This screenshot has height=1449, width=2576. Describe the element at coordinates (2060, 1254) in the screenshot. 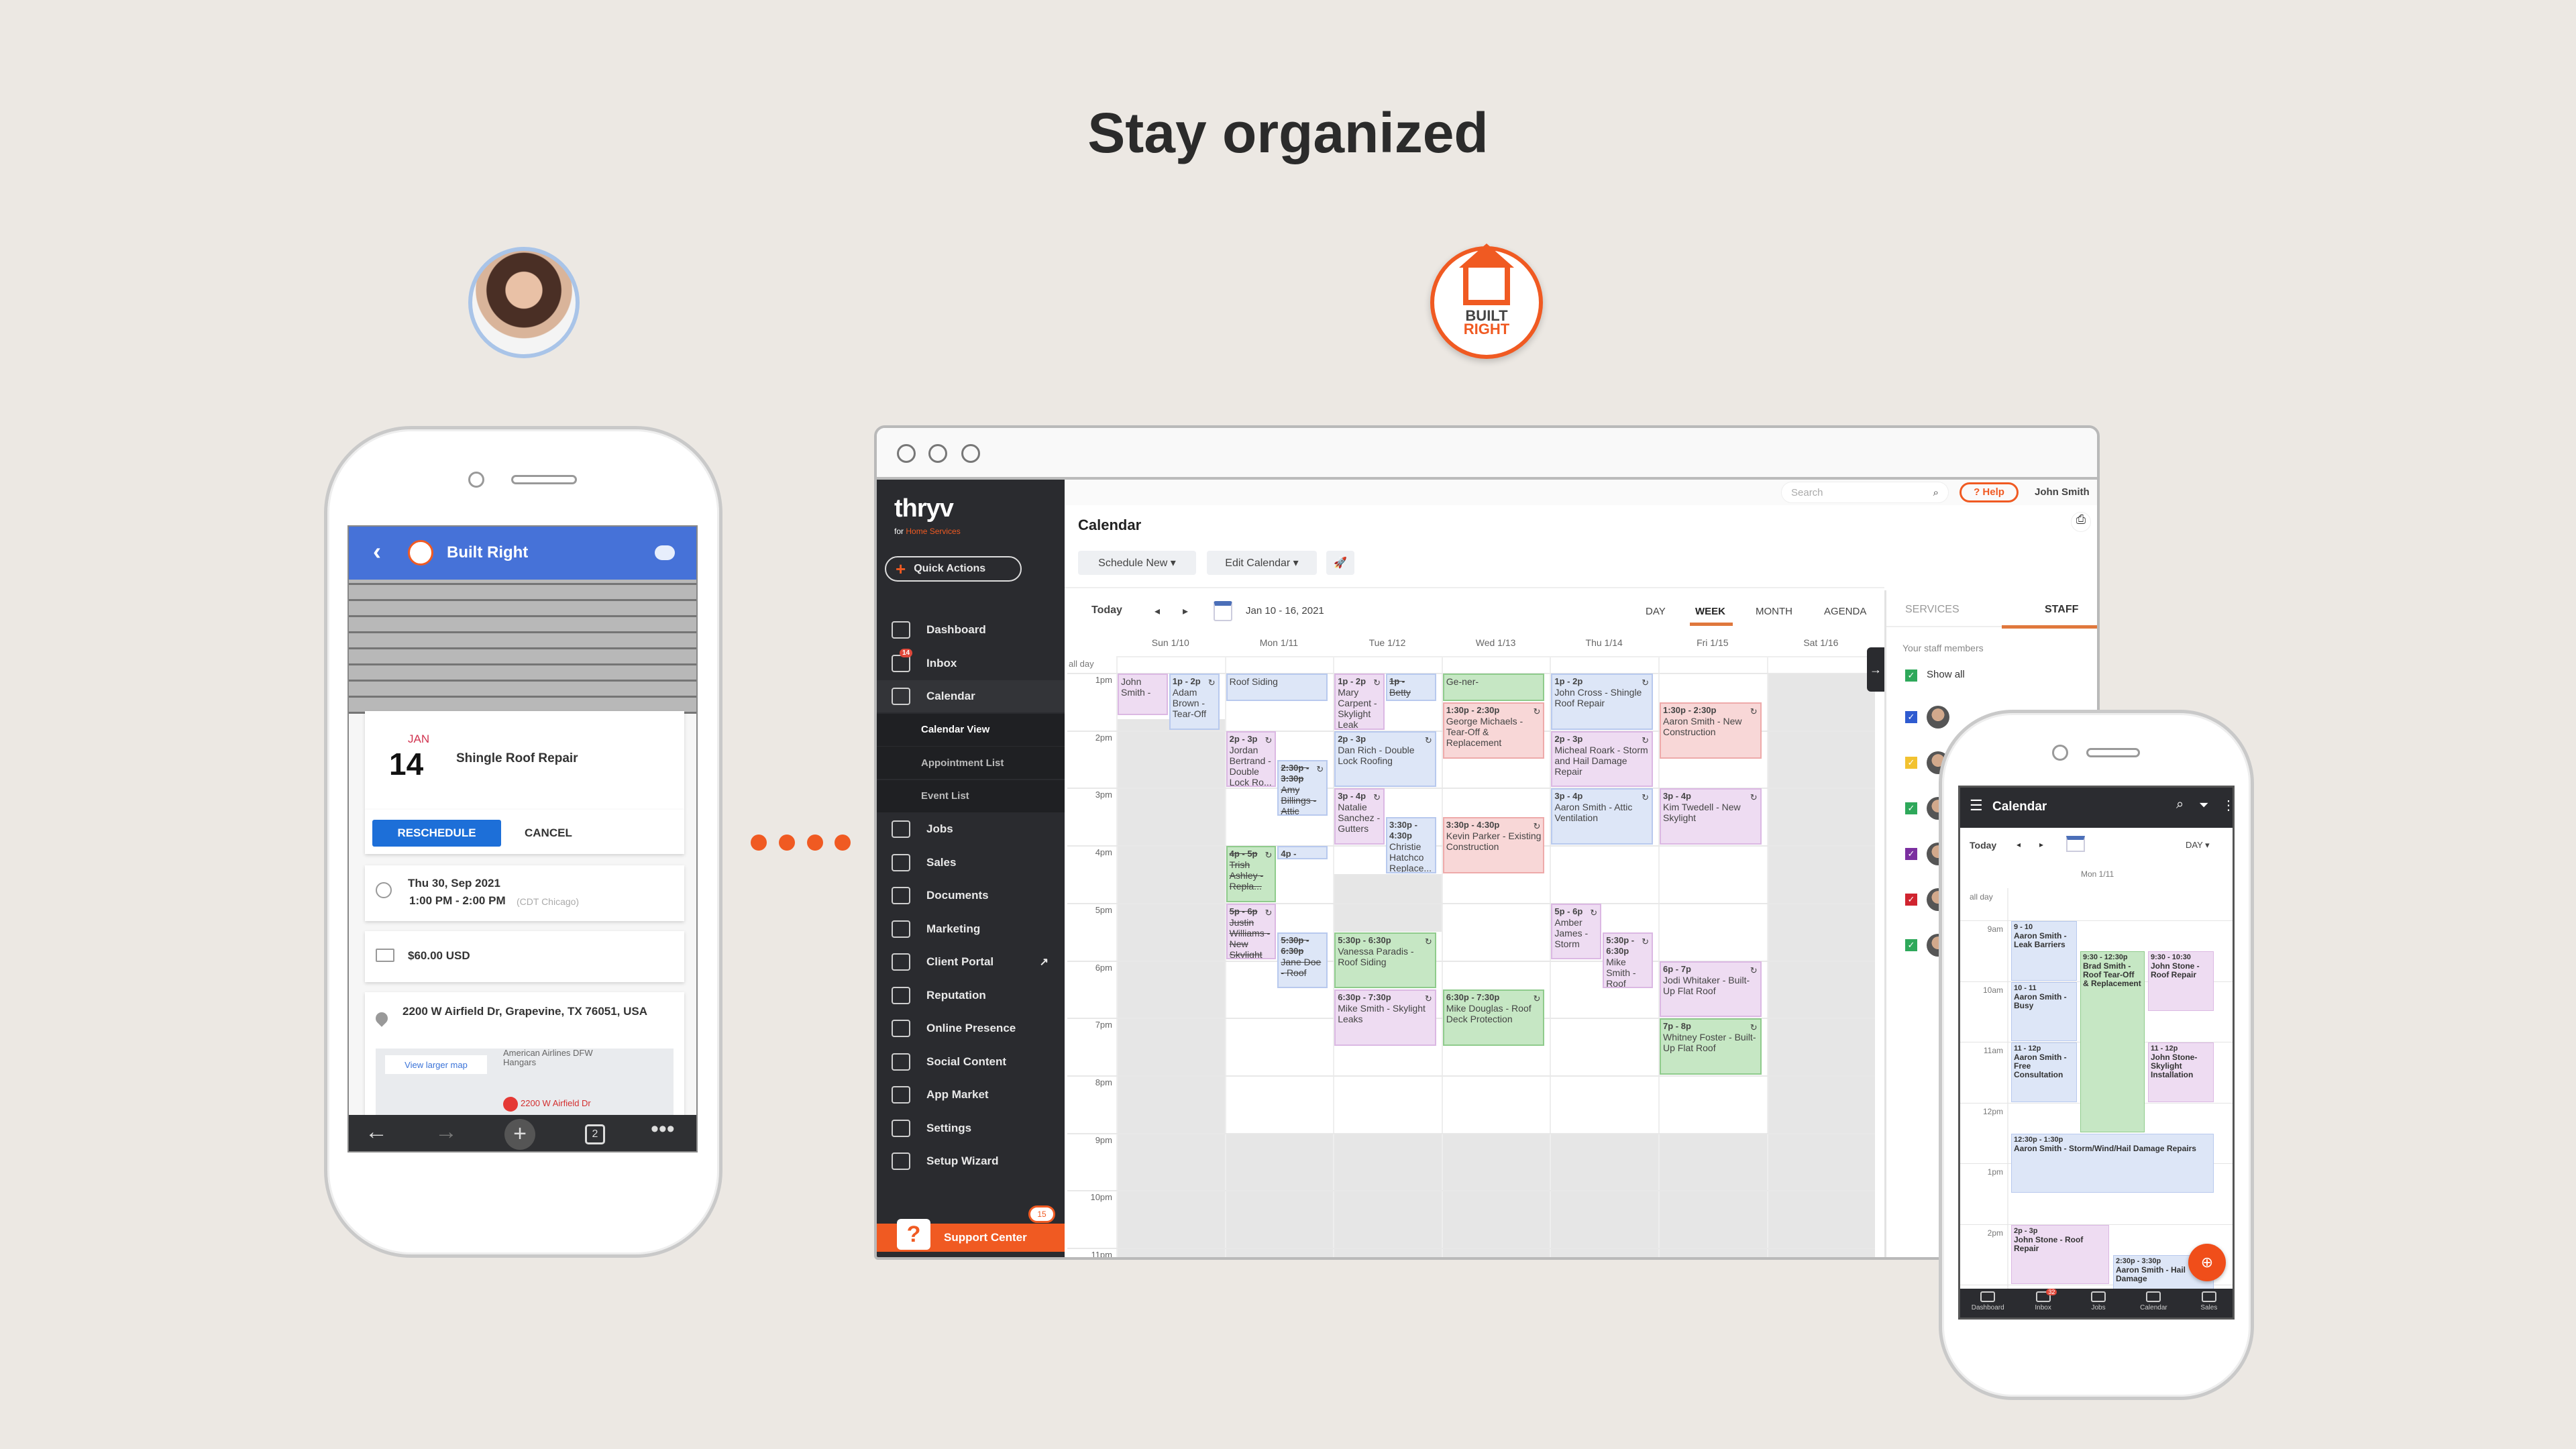

I see `mobile-calendar-event: 2p - 3p John Stone - Roof Repair` at that location.